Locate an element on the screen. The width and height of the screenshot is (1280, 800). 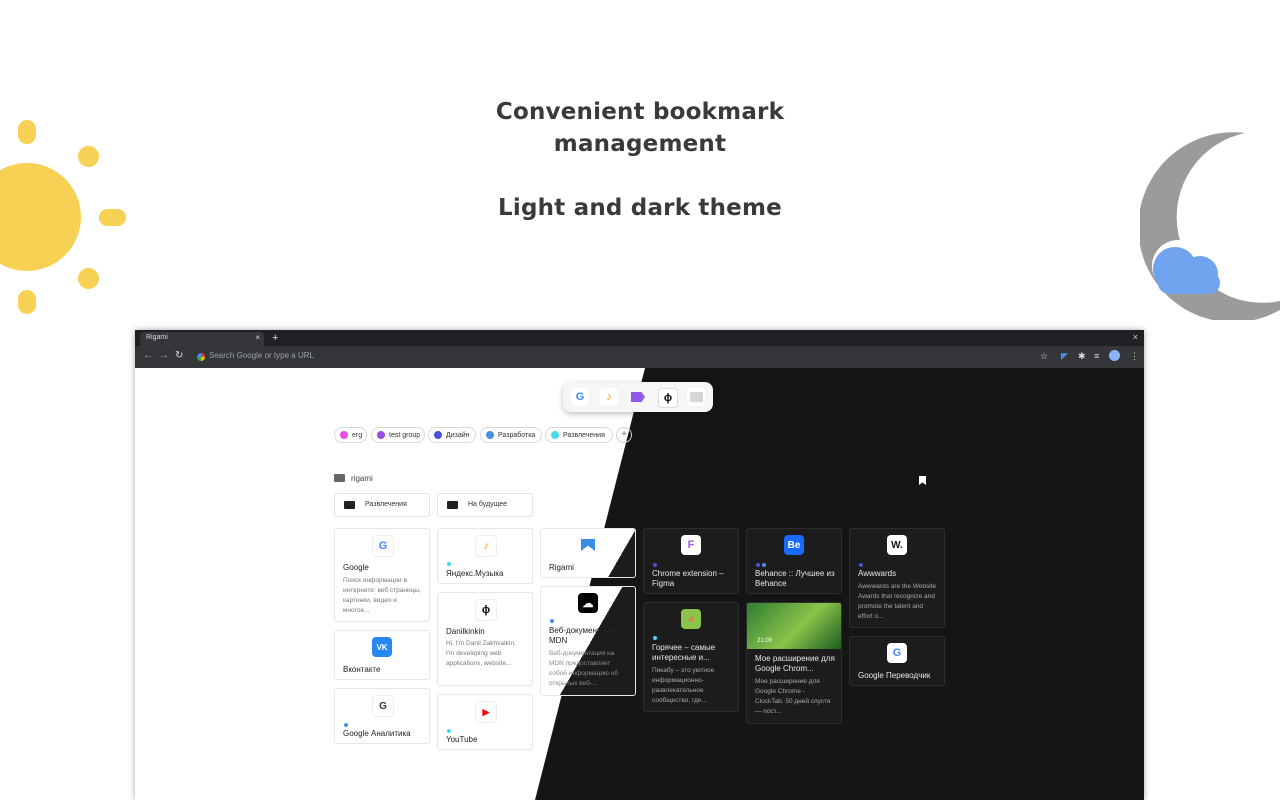
group-chip-entertainment: Развлечения is located at coordinates (579, 435).